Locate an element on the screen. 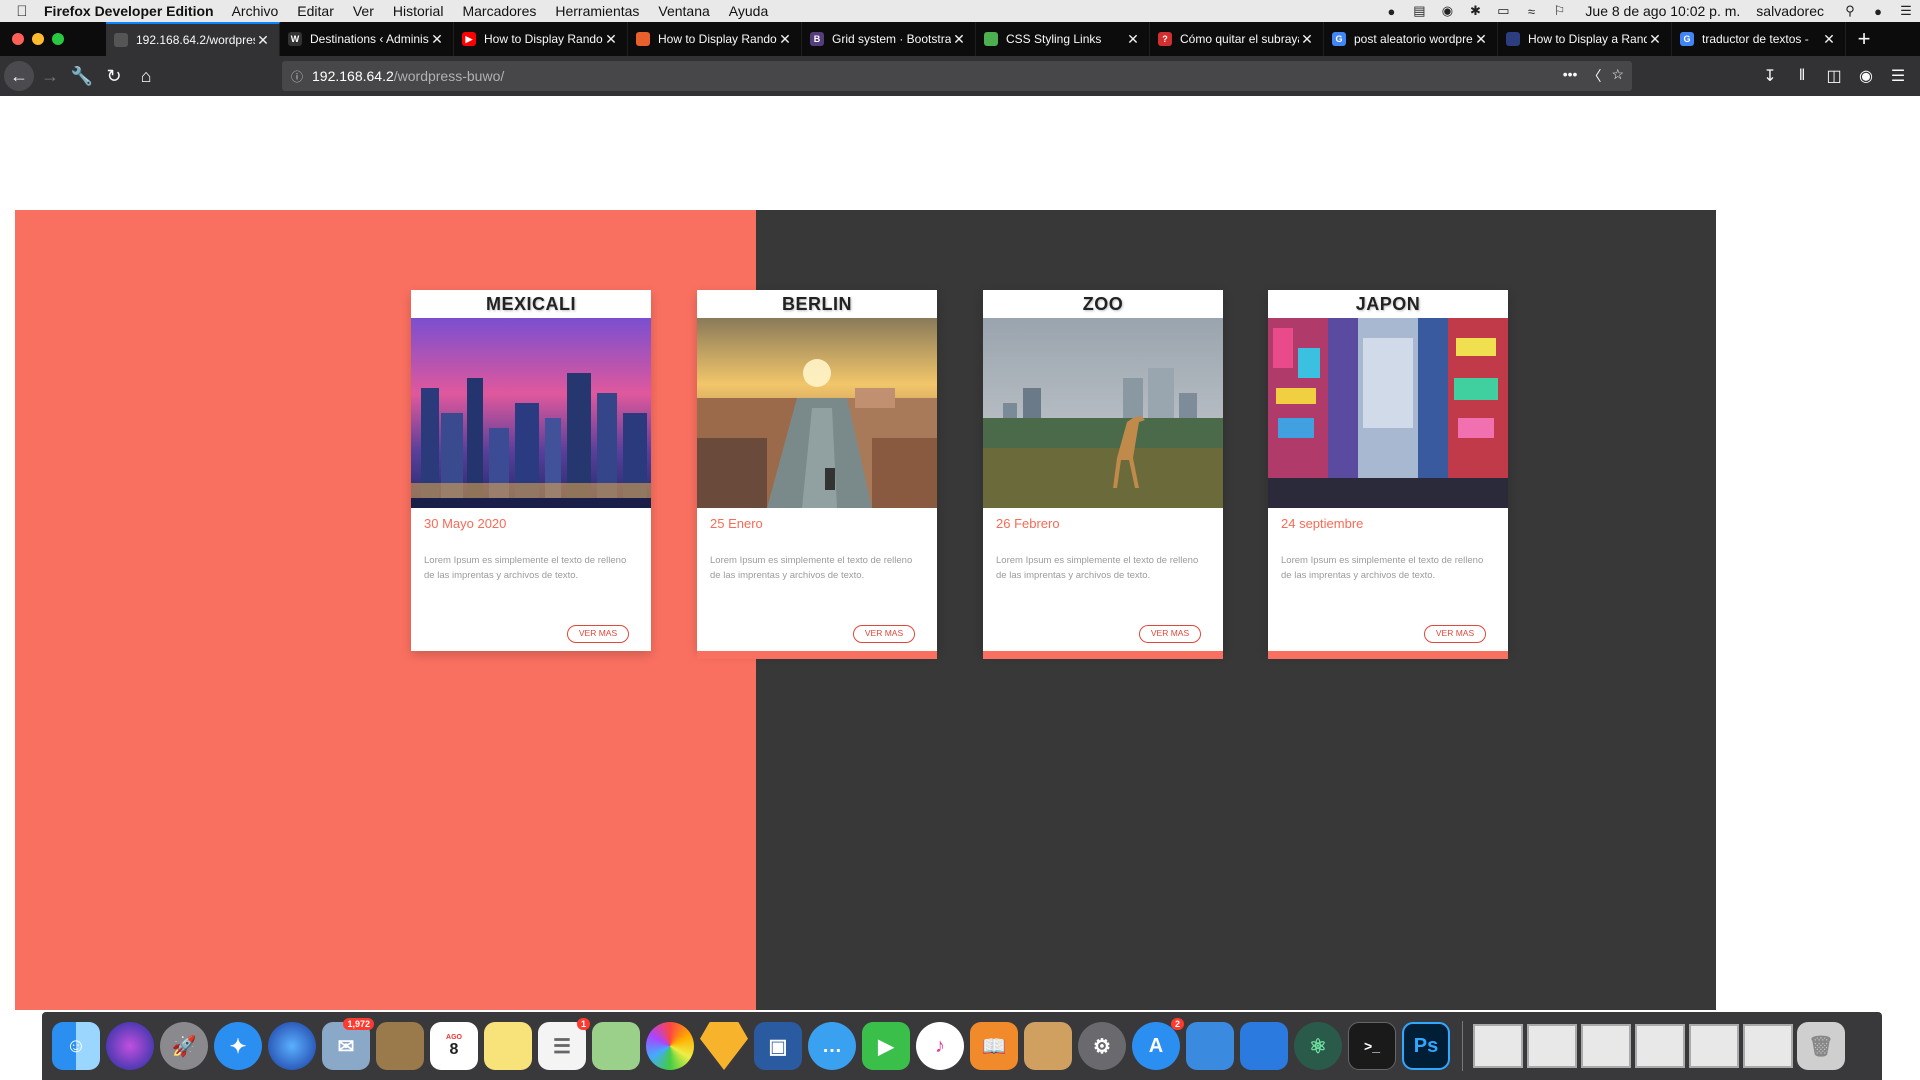  reminders-icon: ☰ 1 is located at coordinates (564, 1044).